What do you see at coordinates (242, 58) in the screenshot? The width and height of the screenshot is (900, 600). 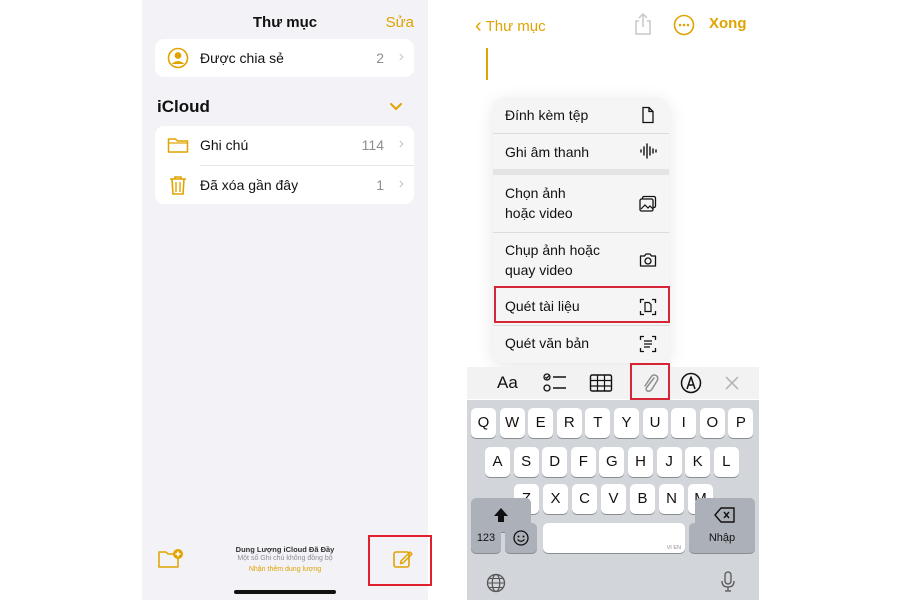 I see `shared-label: Được chia sẻ` at bounding box center [242, 58].